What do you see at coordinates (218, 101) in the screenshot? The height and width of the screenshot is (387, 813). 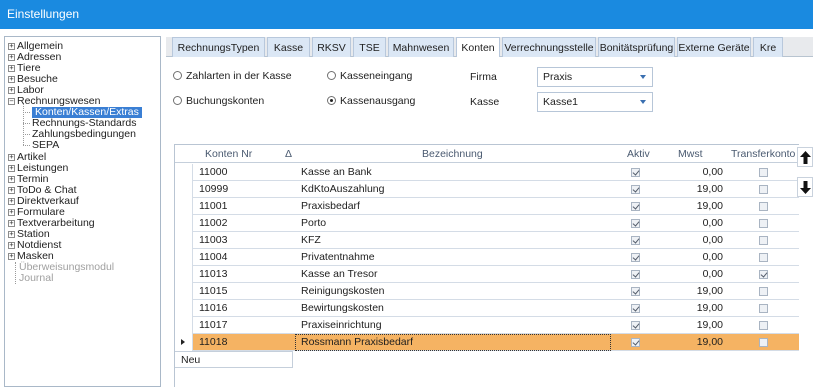 I see `radio-buchungskonten: Buchungskonten` at bounding box center [218, 101].